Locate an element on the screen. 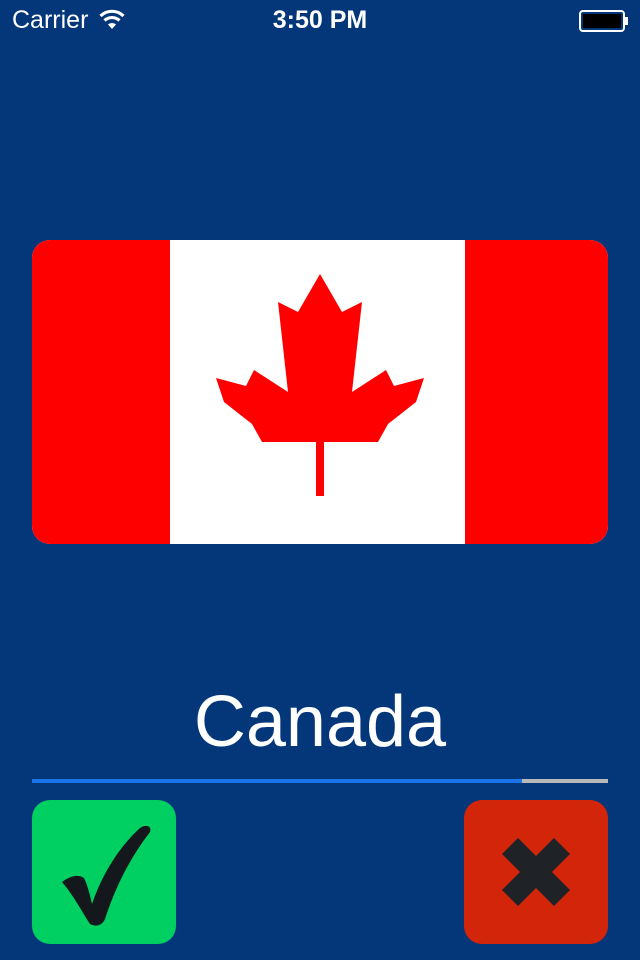 Image resolution: width=640 pixels, height=960 pixels. progress-bar is located at coordinates (320, 781).